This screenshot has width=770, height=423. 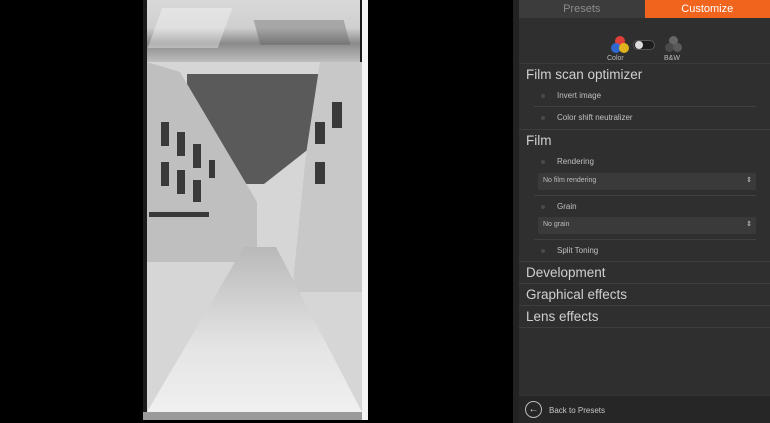 What do you see at coordinates (595, 117) in the screenshot?
I see `option-label: Color shift neutralizer` at bounding box center [595, 117].